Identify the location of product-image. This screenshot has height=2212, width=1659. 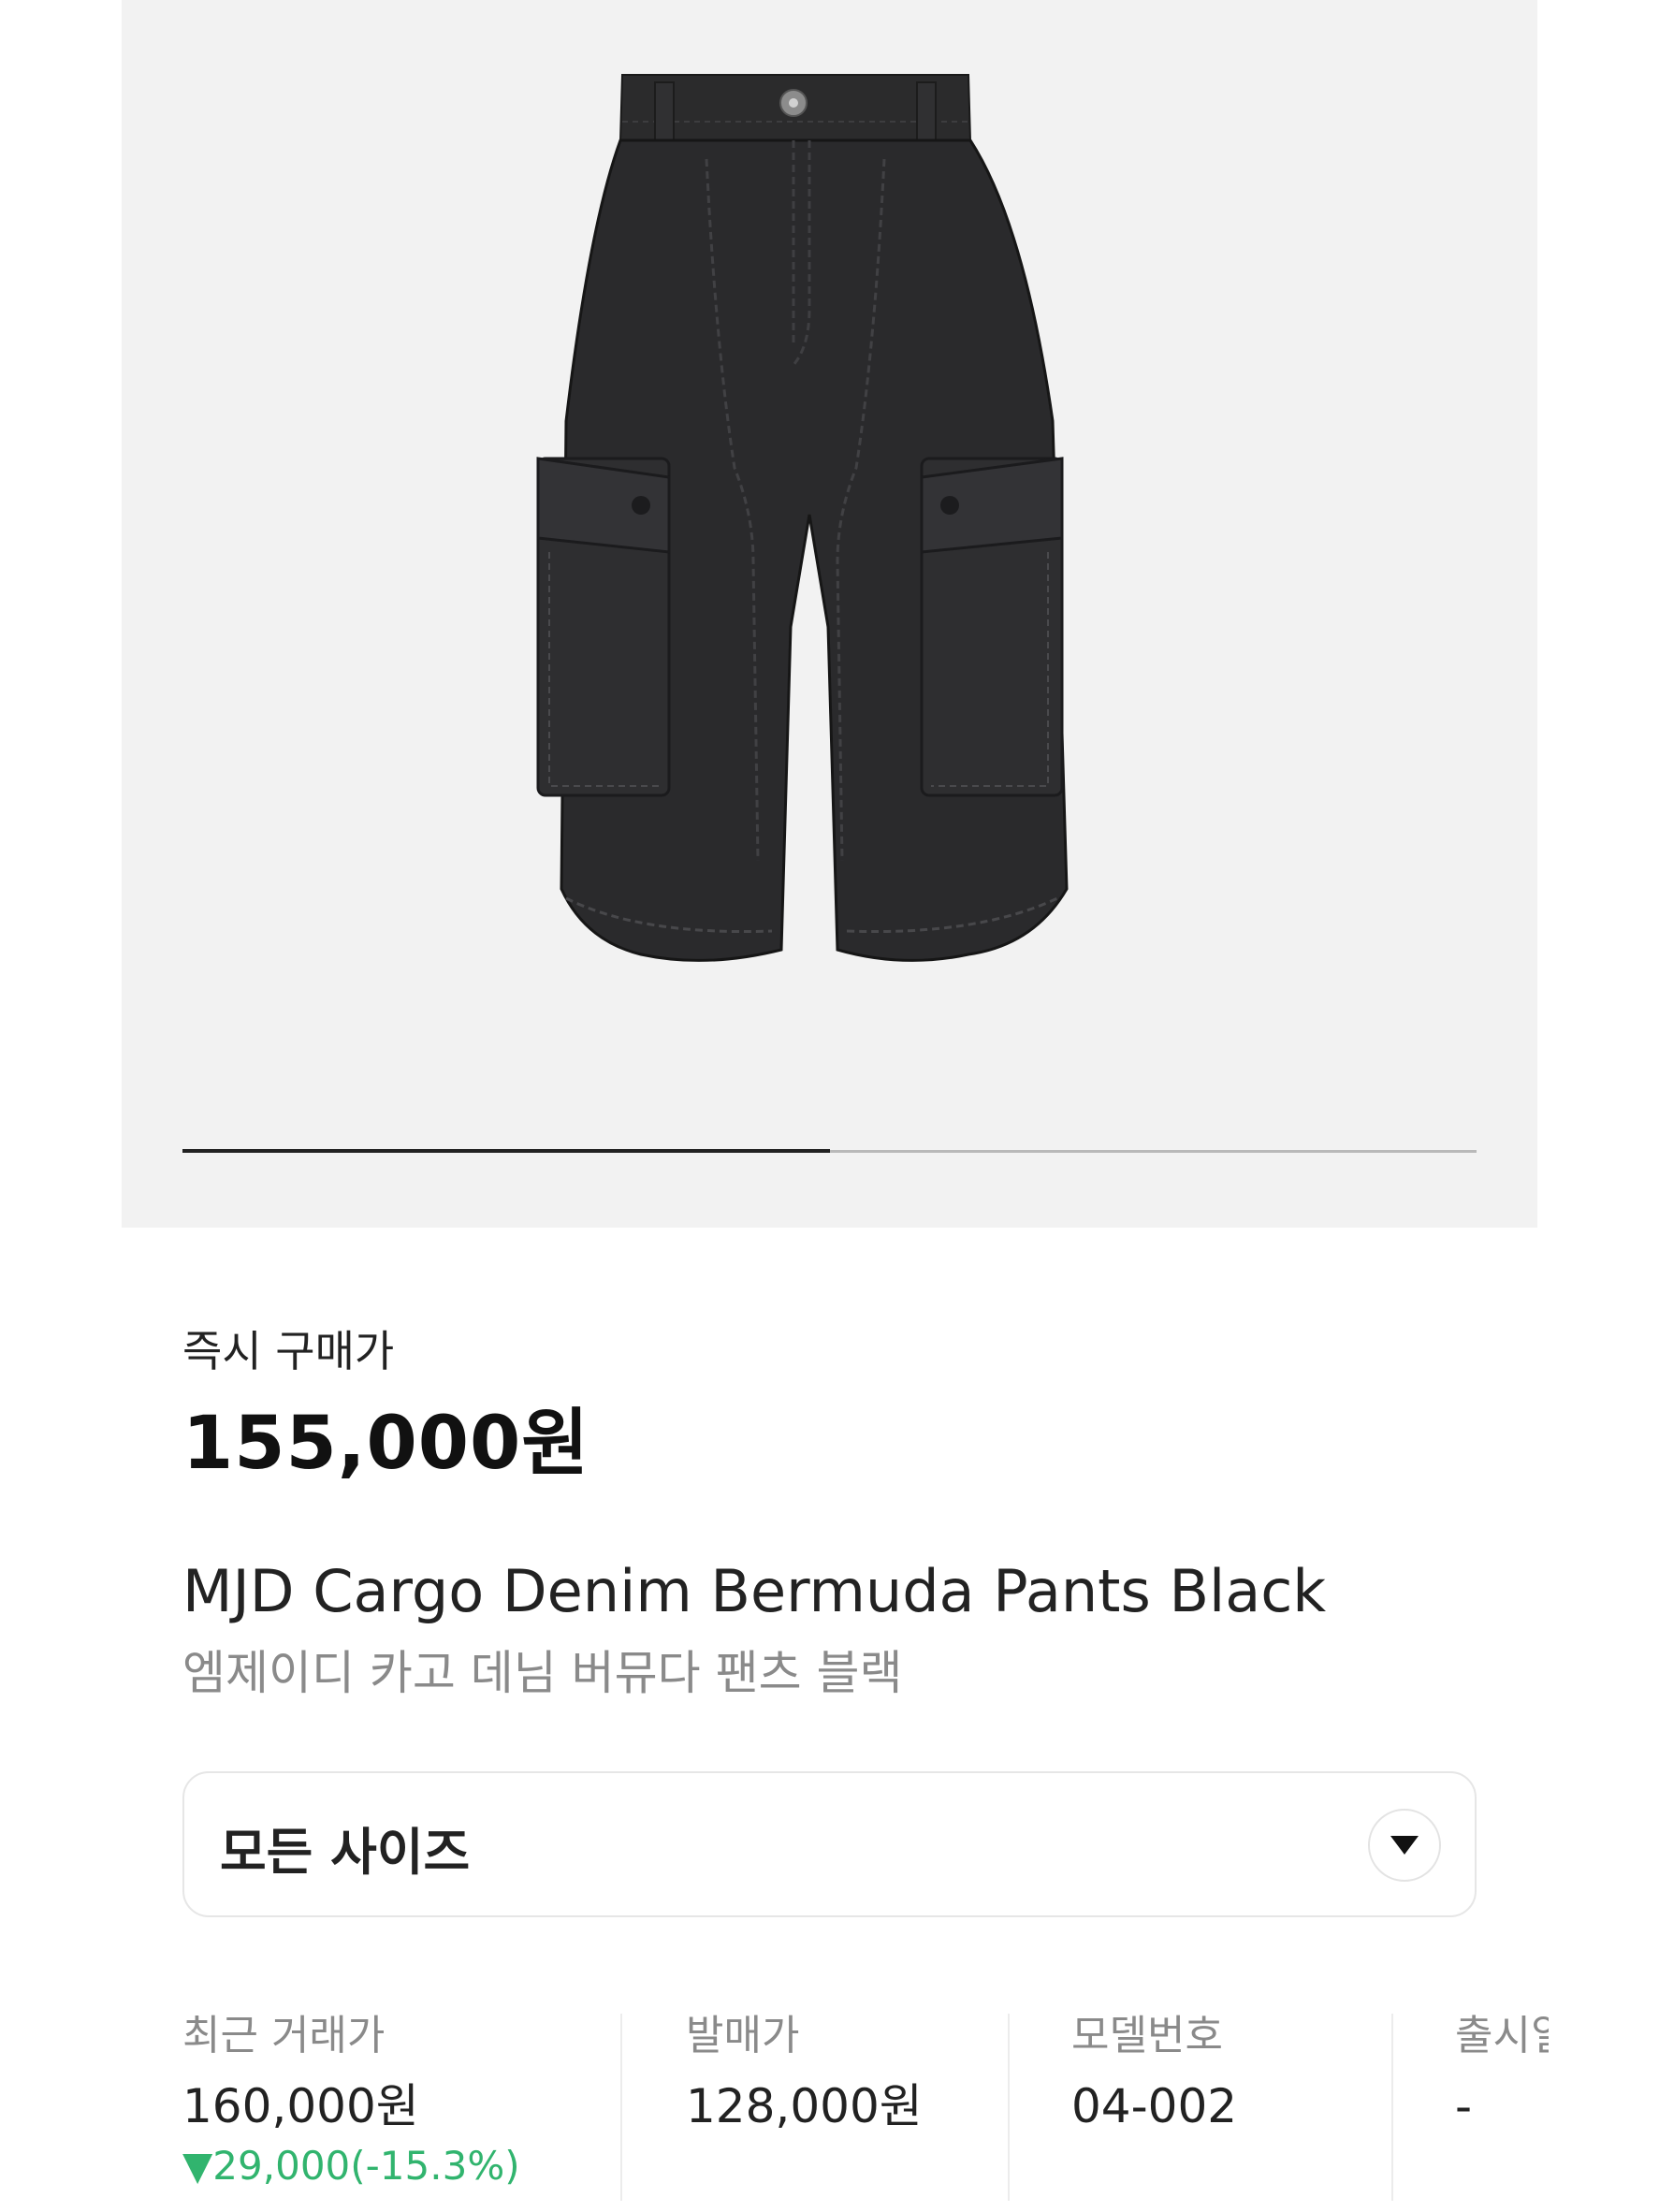
(802, 518).